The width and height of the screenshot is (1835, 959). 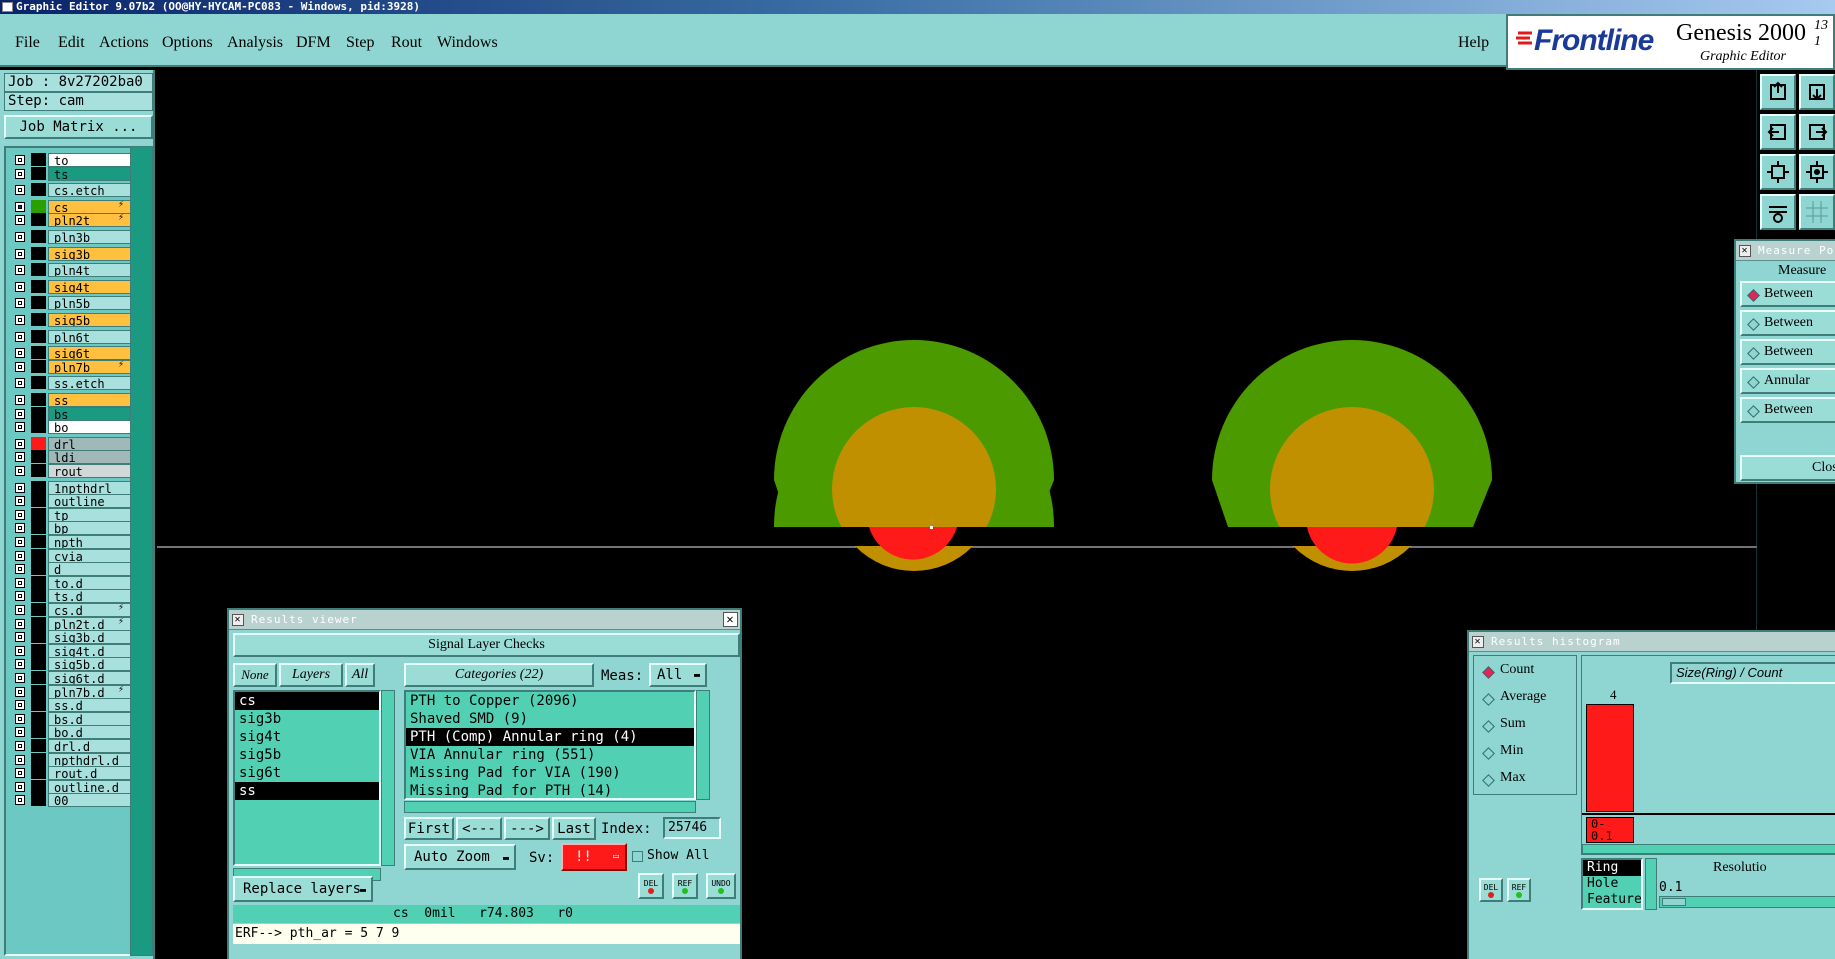 I want to click on layer-row: cs.etch, so click(x=73, y=190).